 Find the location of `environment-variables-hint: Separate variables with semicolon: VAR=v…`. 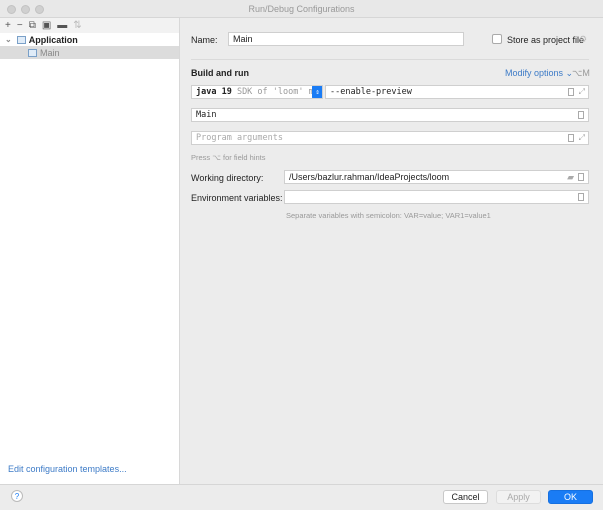

environment-variables-hint: Separate variables with semicolon: VAR=v… is located at coordinates (388, 215).